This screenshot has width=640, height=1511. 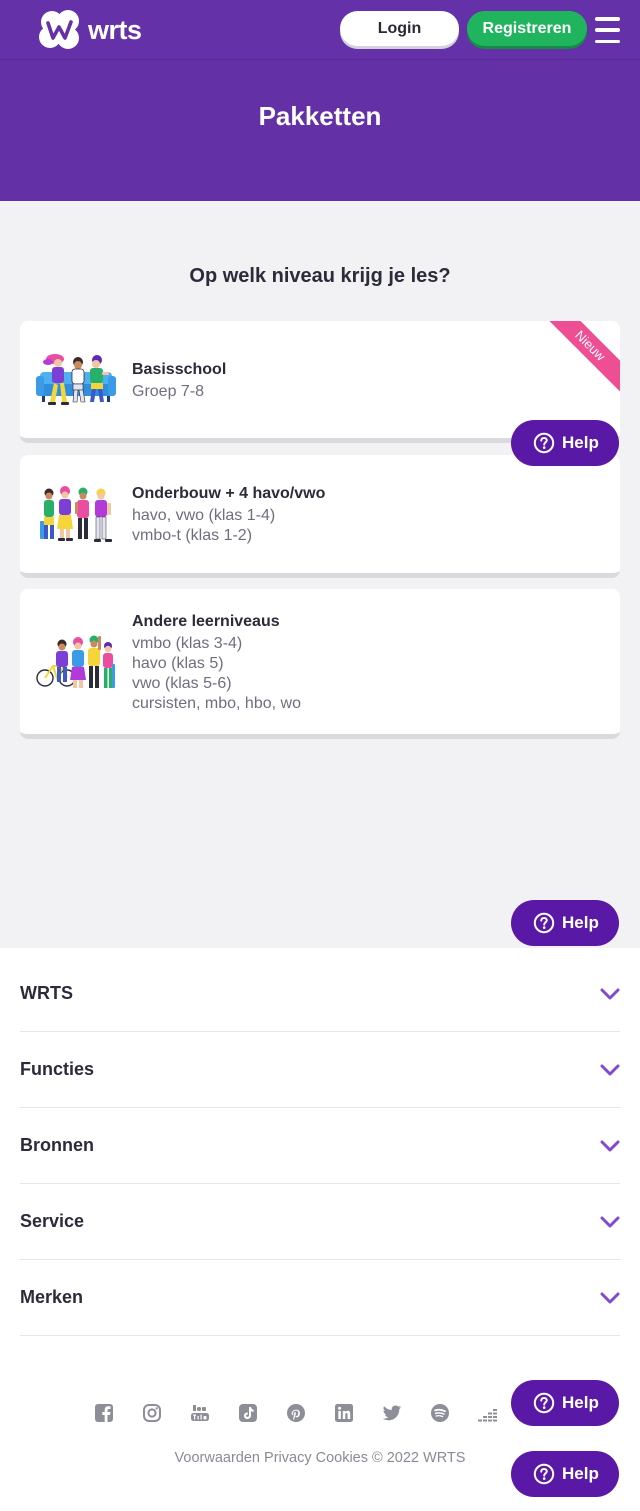 What do you see at coordinates (192, 535) in the screenshot?
I see `card-detail: vmbo-t (klas 1-2)` at bounding box center [192, 535].